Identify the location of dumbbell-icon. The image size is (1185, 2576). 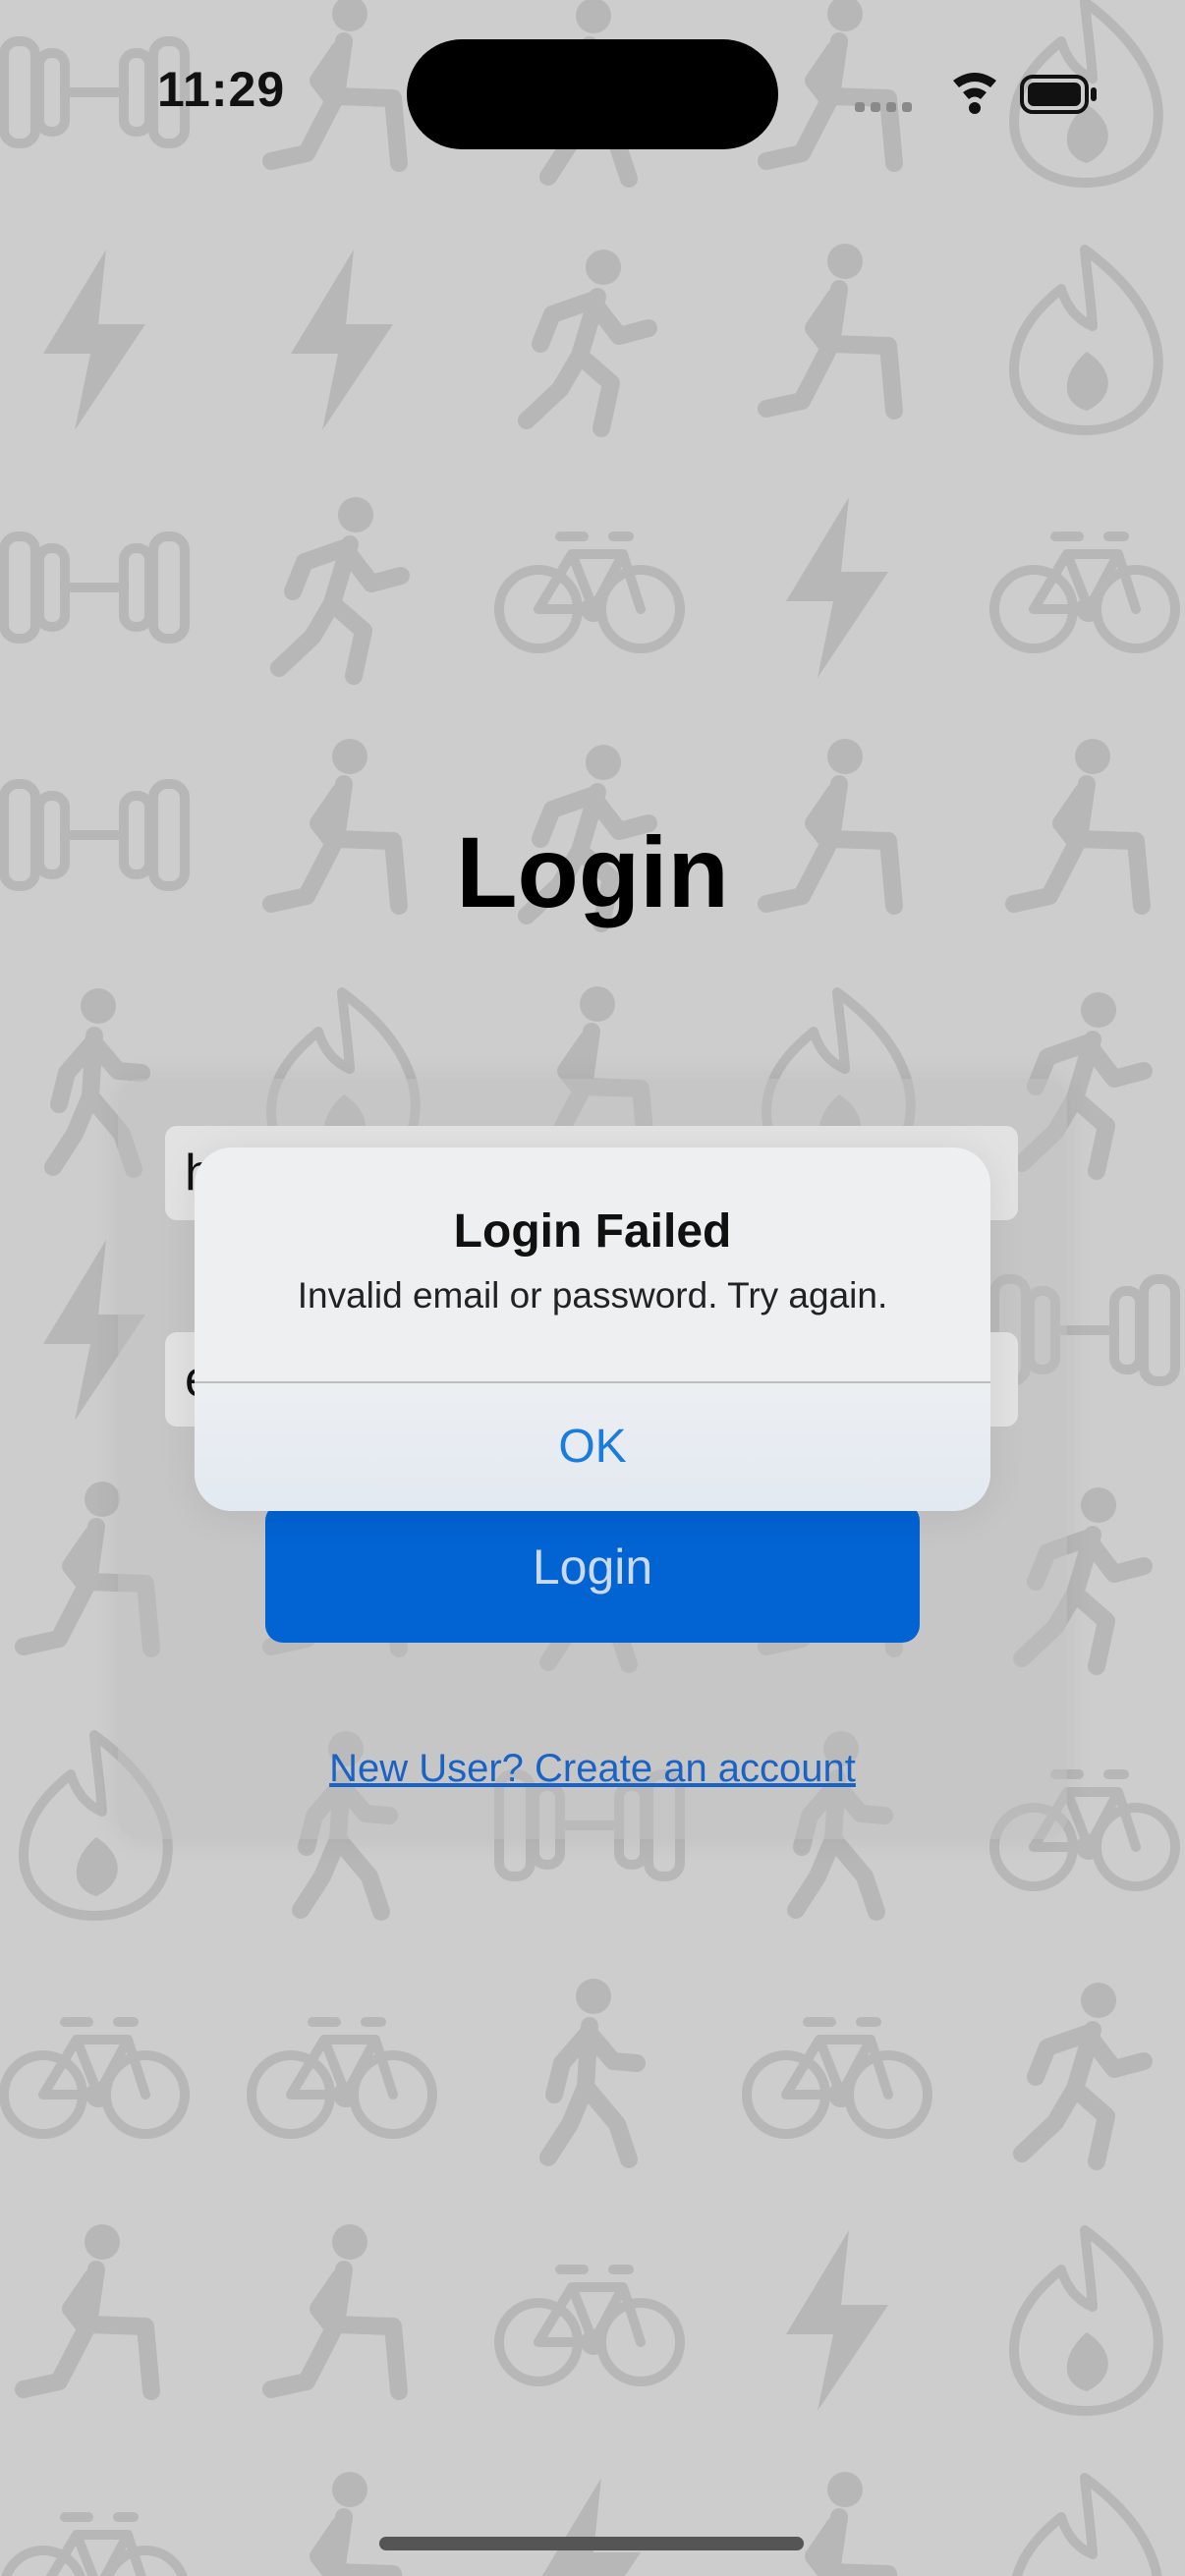
(95, 587).